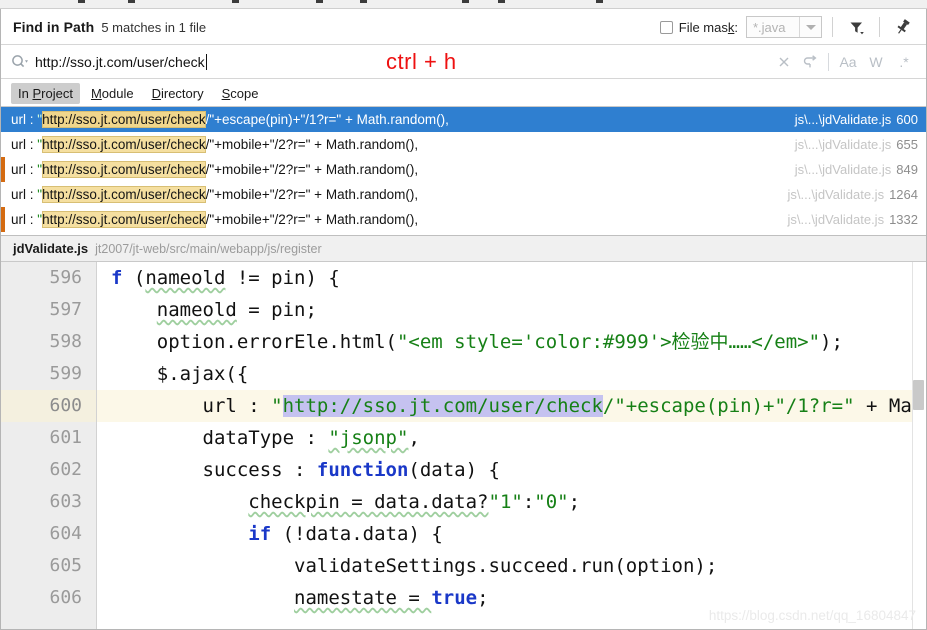 The image size is (927, 630). Describe the element at coordinates (831, 342) in the screenshot. I see `code-tail: );` at that location.